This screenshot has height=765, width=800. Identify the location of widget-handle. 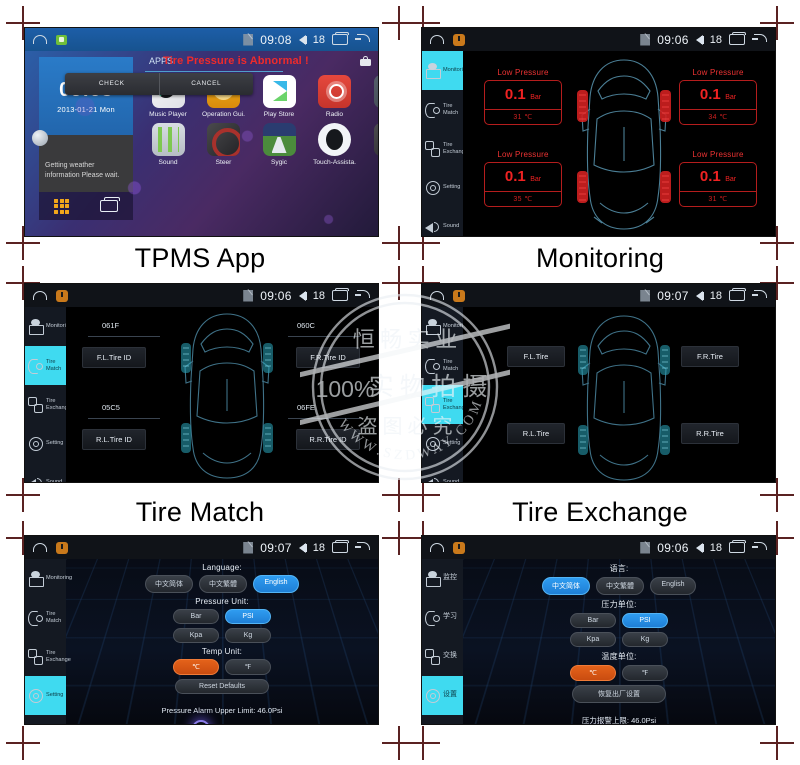
(40, 138).